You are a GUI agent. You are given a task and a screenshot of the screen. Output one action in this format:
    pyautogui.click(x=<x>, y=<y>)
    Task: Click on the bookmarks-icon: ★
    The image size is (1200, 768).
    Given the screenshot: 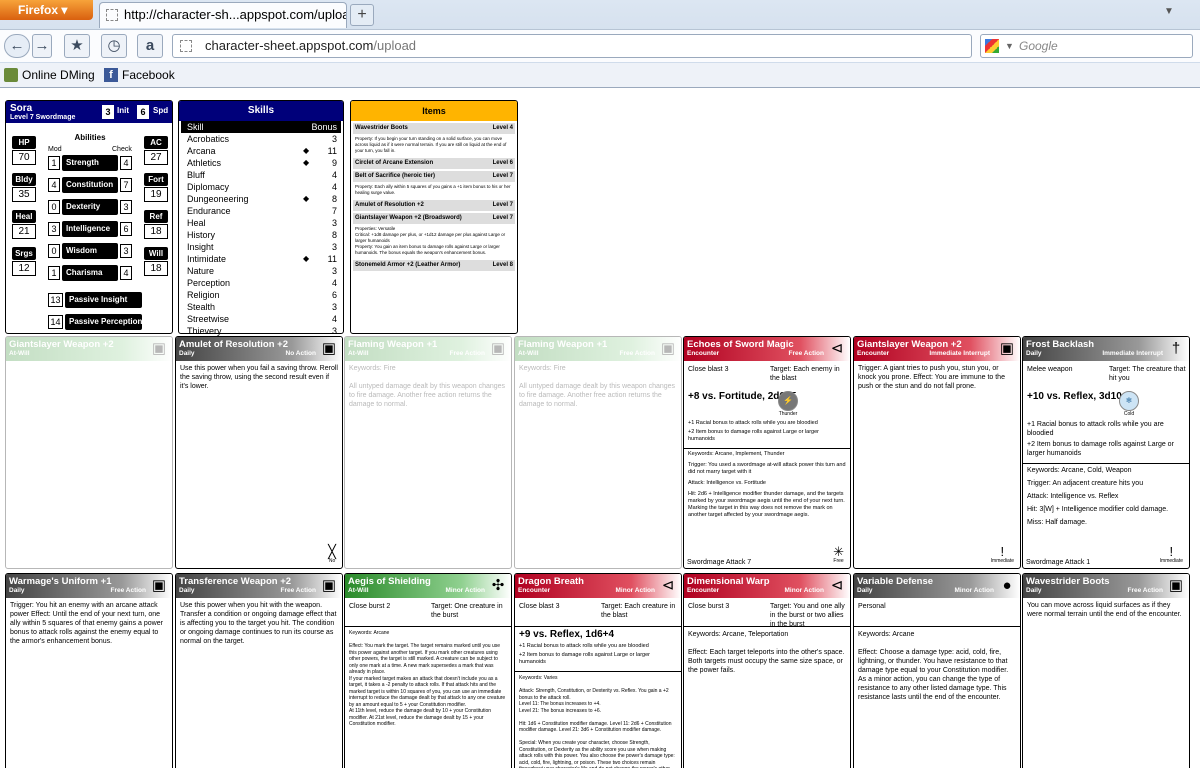 What is the action you would take?
    pyautogui.click(x=77, y=46)
    